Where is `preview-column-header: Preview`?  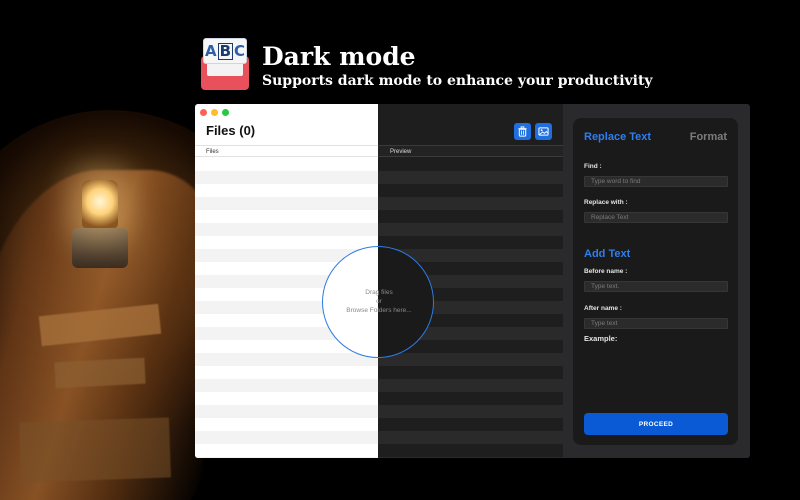
preview-column-header: Preview is located at coordinates (470, 151).